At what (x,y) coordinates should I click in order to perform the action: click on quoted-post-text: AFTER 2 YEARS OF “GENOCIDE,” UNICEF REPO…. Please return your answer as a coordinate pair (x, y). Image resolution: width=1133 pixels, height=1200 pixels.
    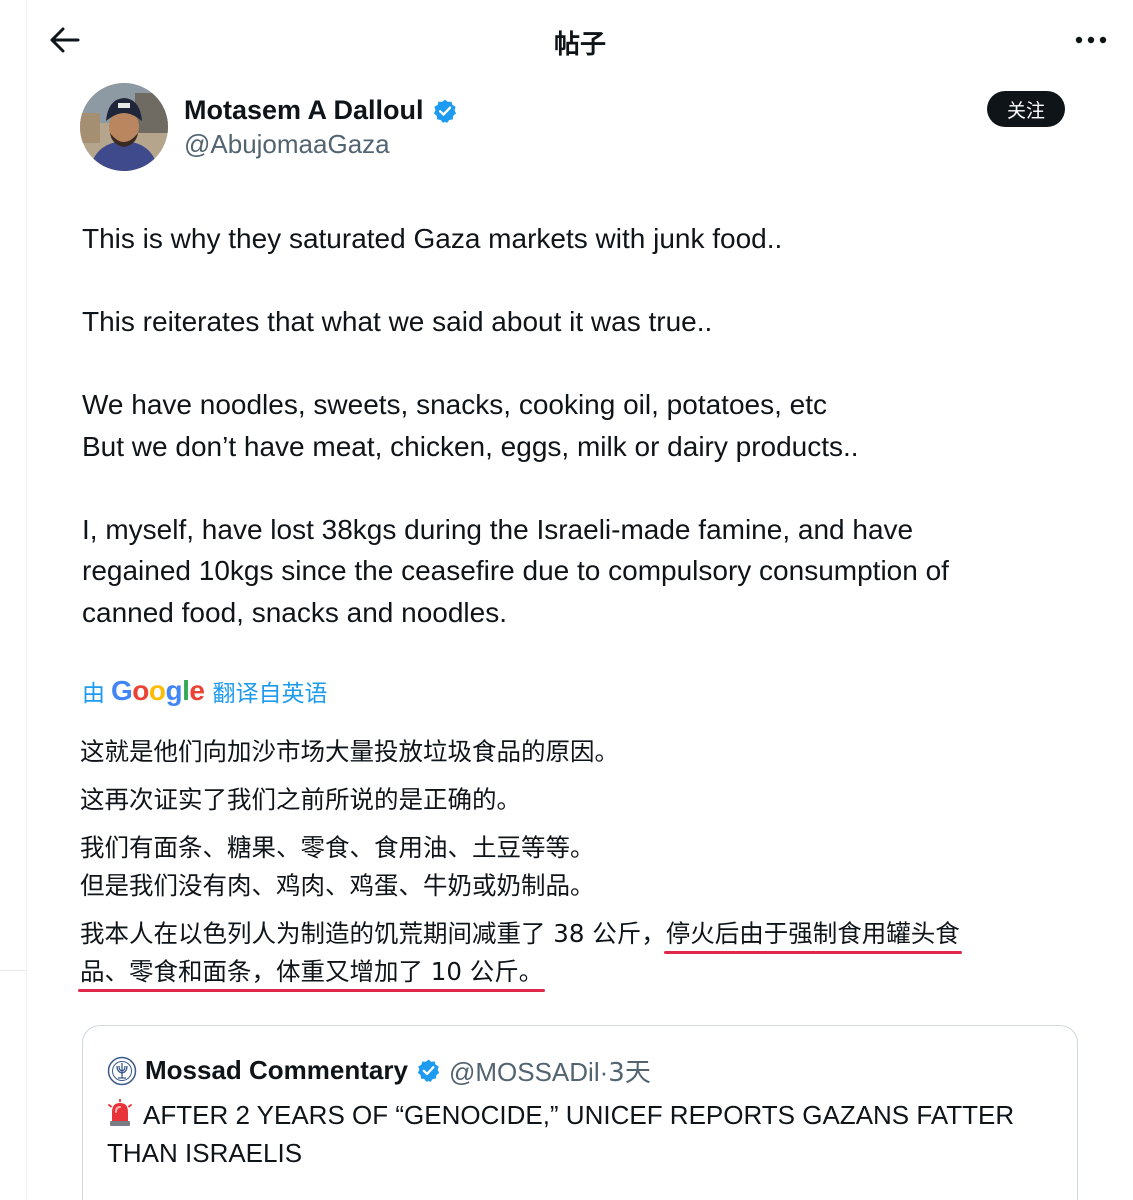
    Looking at the image, I should click on (561, 1133).